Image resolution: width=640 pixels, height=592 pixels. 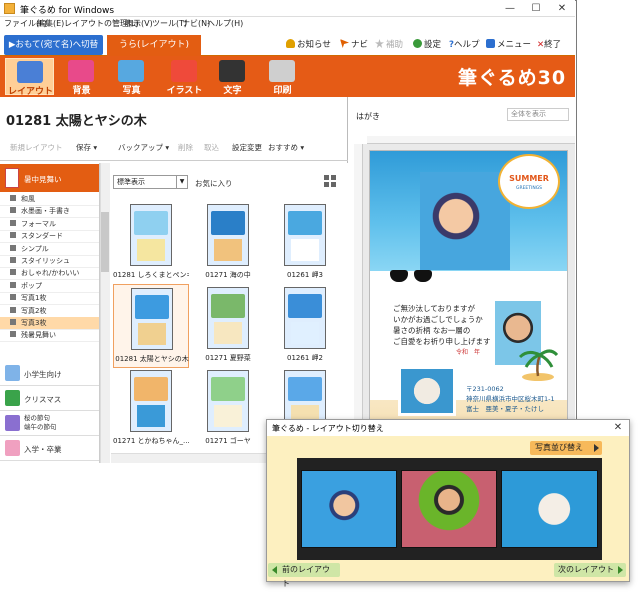 I want to click on ribbon-button-text: 文字, so click(x=232, y=77).